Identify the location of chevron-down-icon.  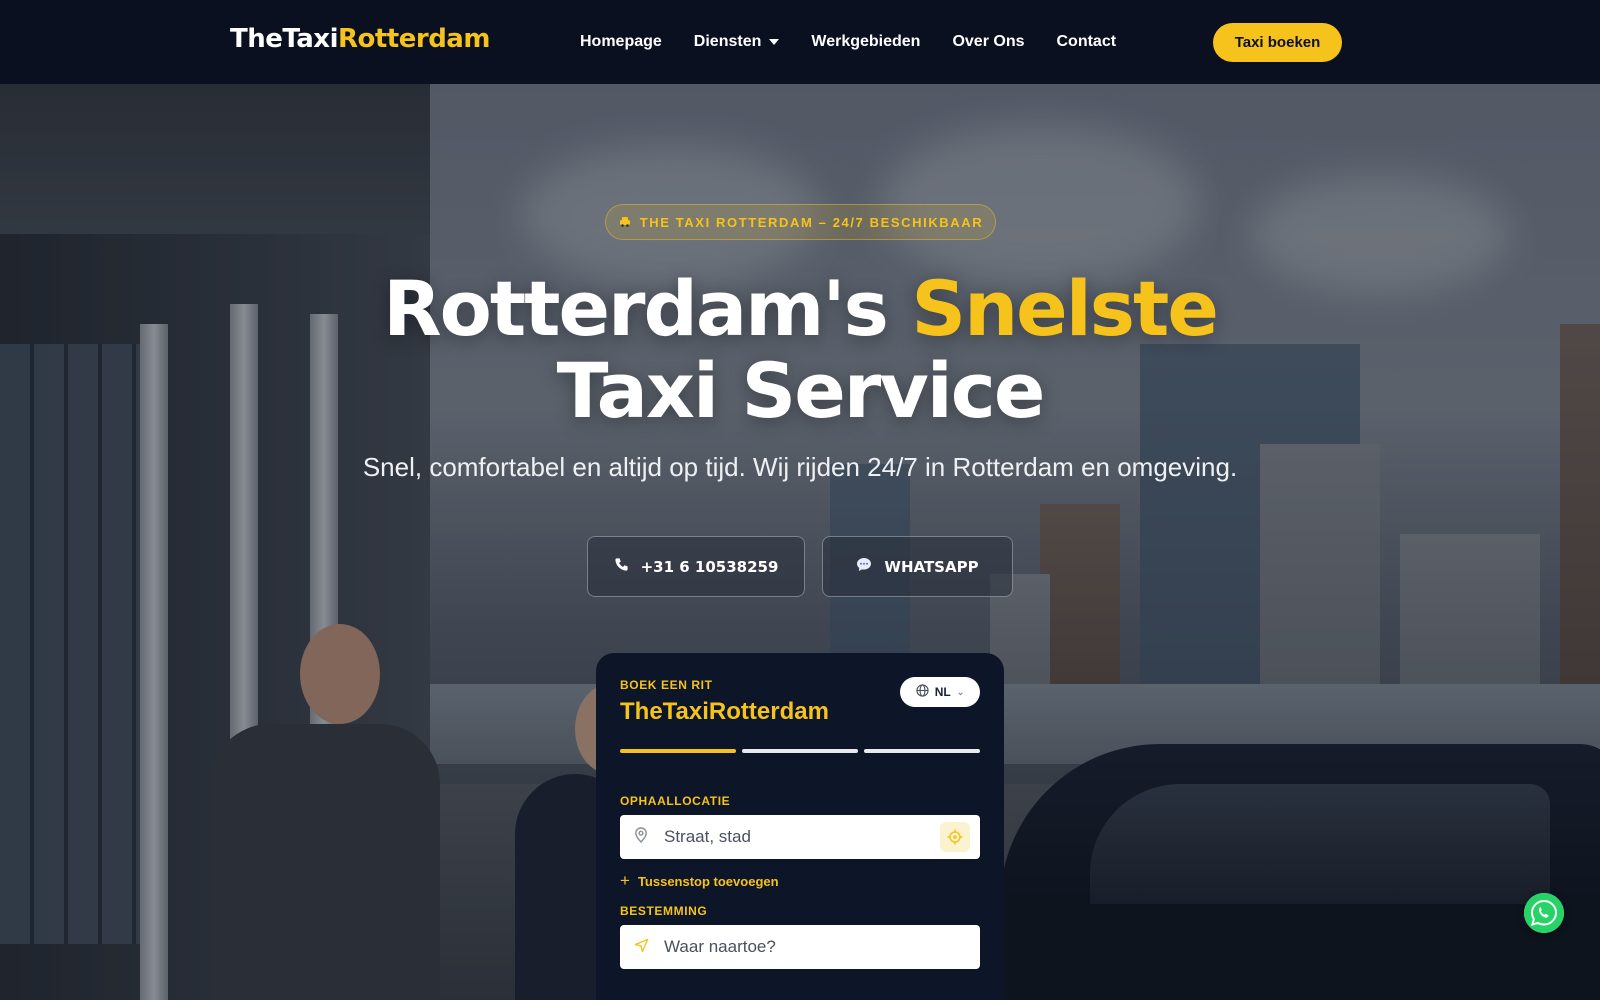
(774, 42).